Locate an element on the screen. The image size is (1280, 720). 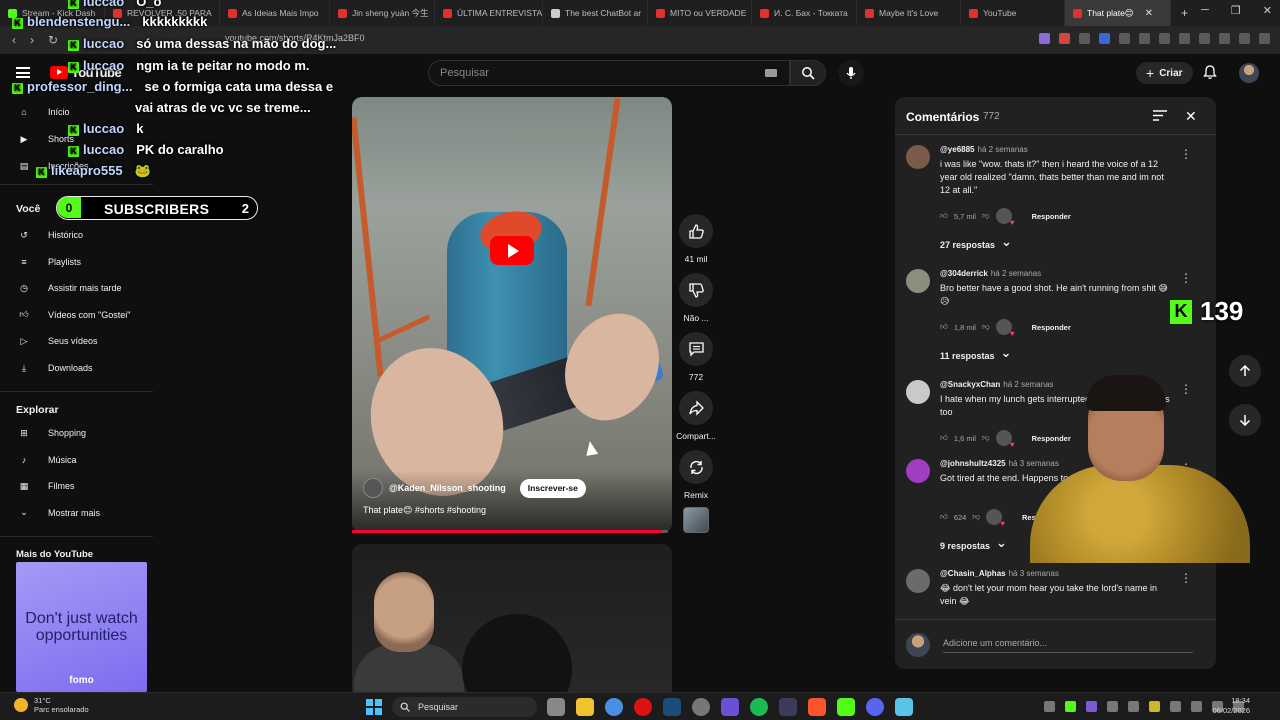
browser-tab: That plate😊 ✕ is located at coordinates (1118, 13).